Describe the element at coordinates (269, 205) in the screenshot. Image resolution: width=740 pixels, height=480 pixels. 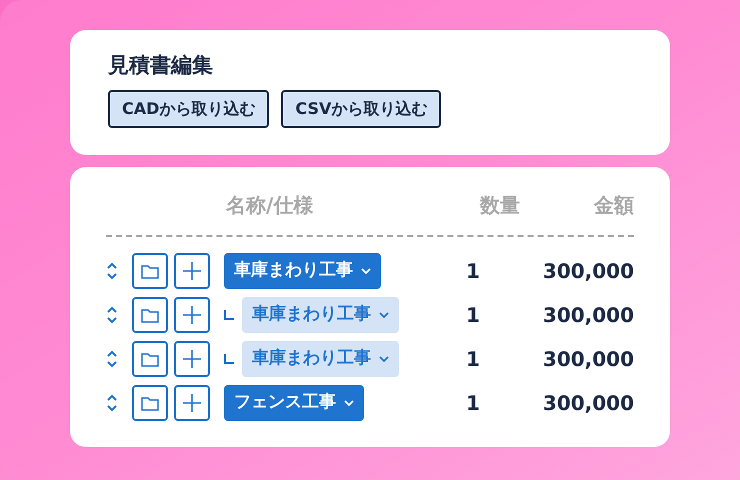
I see `column-header: 名称/仕様` at that location.